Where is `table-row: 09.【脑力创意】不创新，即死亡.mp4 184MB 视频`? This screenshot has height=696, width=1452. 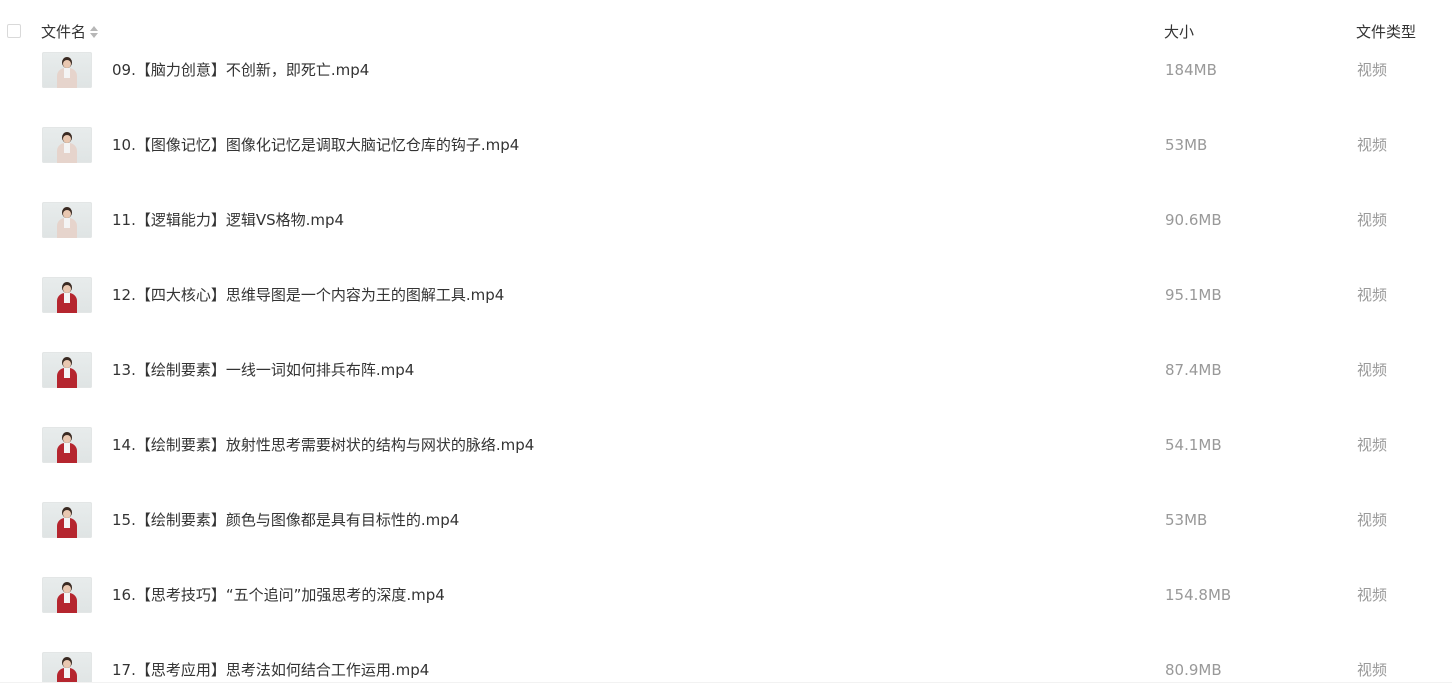
table-row: 09.【脑力创意】不创新，即死亡.mp4 184MB 视频 is located at coordinates (726, 89).